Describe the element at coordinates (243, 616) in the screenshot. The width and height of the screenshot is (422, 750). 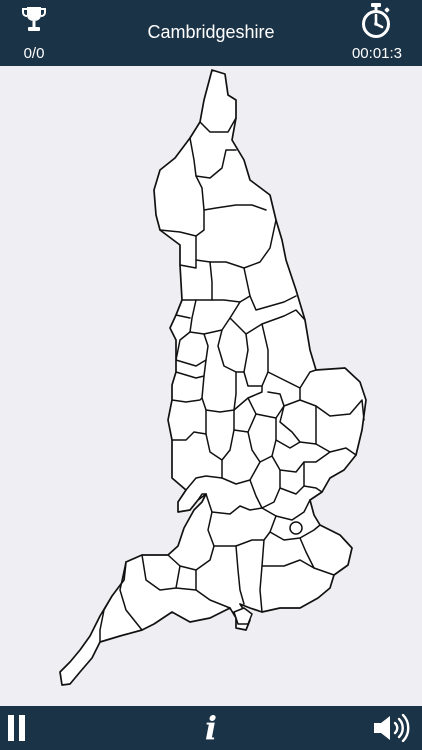
I see `isle-of-wight` at that location.